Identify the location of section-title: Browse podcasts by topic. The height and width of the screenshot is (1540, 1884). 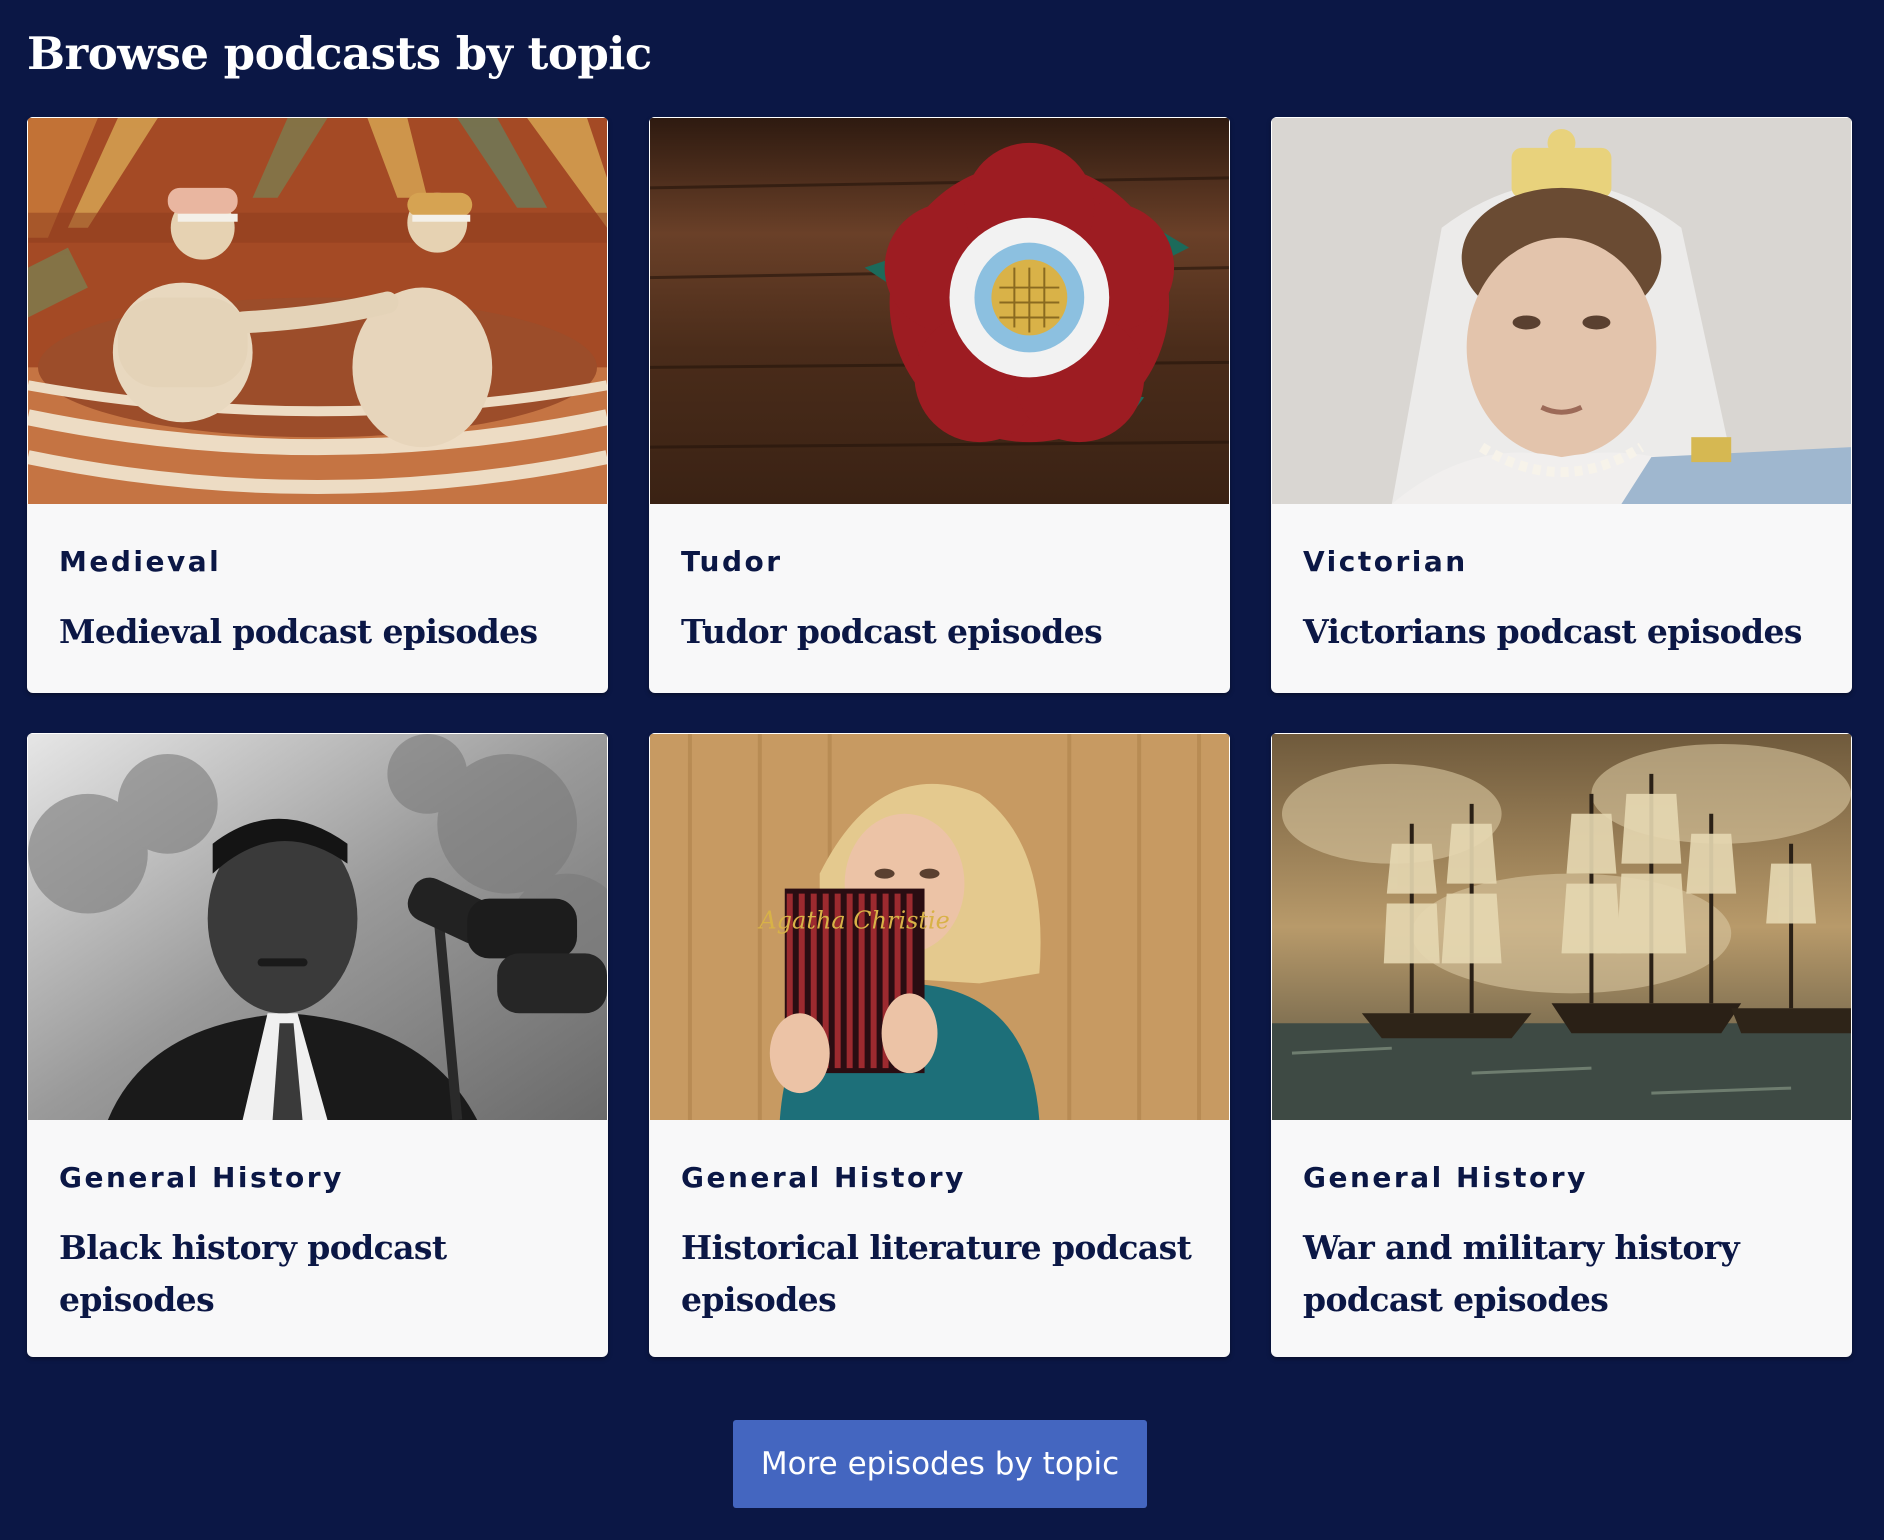
(339, 53).